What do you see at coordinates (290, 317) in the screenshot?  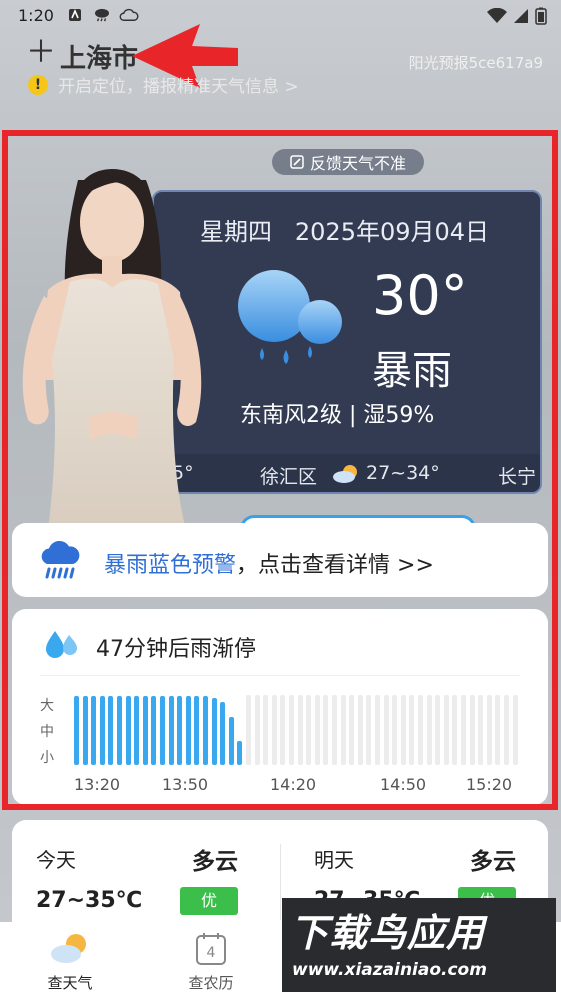 I see `heavy-rain-icon` at bounding box center [290, 317].